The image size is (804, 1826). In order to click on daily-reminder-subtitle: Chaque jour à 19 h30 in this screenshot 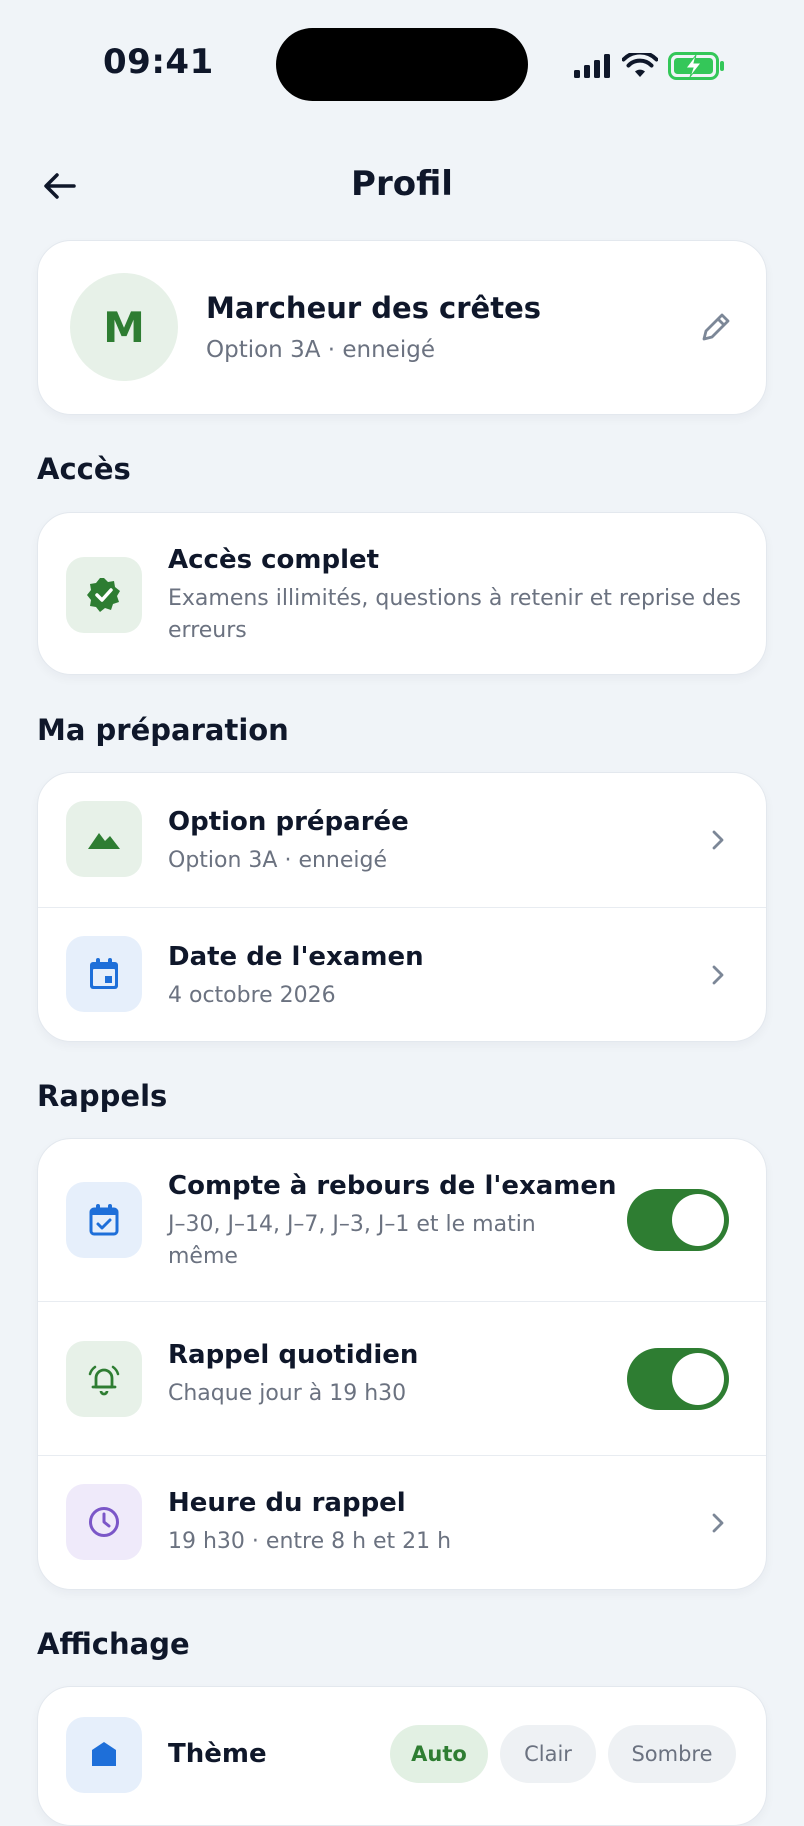, I will do `click(287, 1393)`.